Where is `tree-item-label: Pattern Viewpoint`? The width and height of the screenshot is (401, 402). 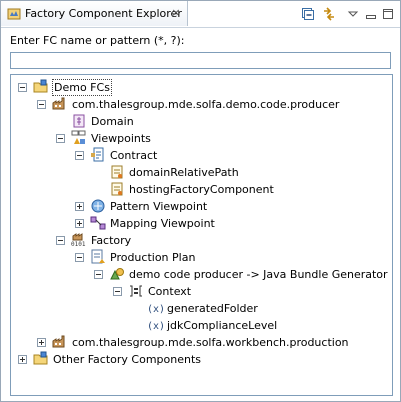
tree-item-label: Pattern Viewpoint is located at coordinates (159, 206).